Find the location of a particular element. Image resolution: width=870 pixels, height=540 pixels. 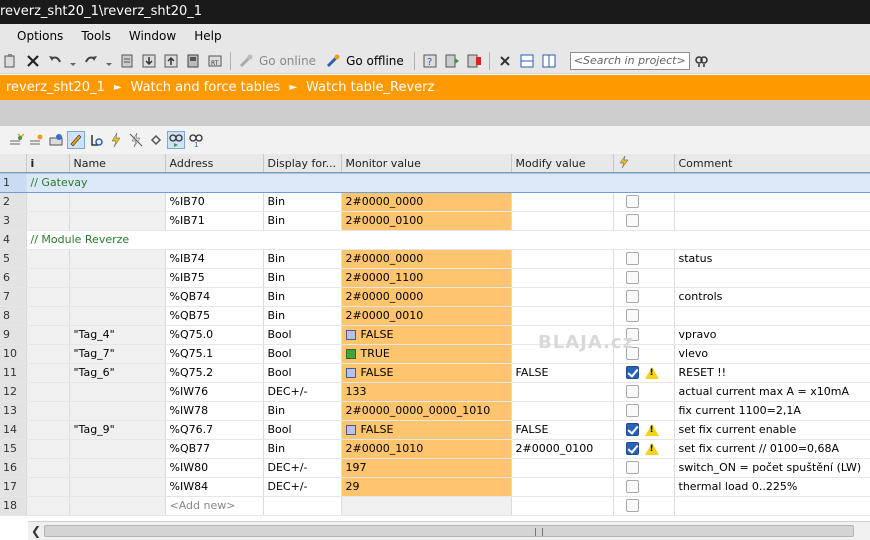

address-cell: %Q75.0 is located at coordinates (214, 335).